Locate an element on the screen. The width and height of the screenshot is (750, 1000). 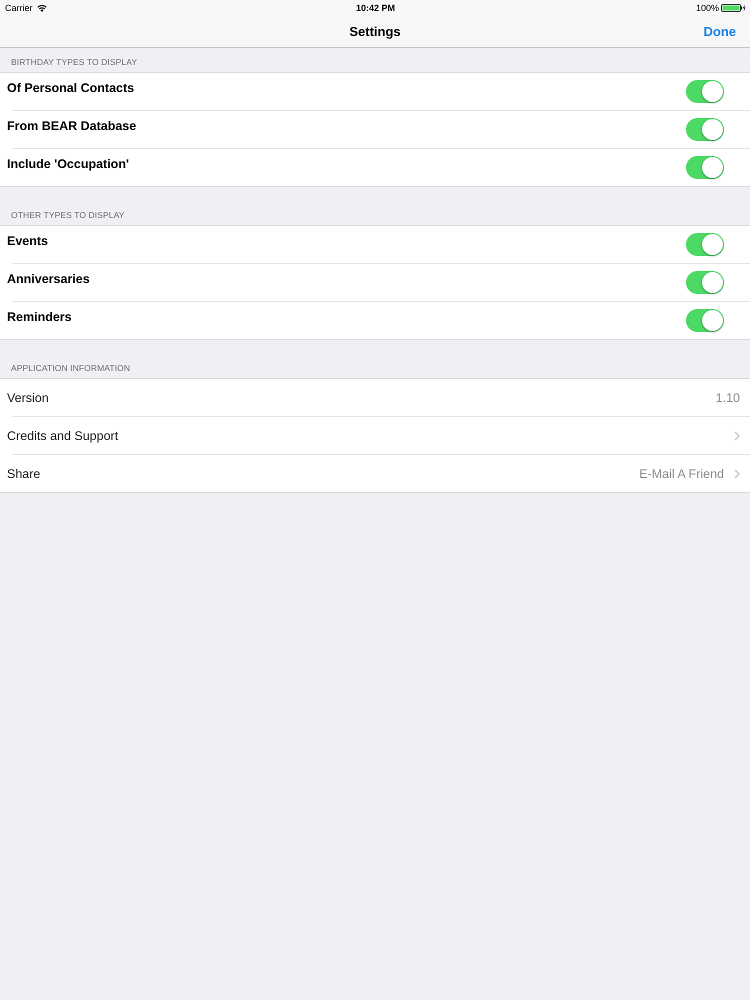
section-header: APPLICATION INFORMATION is located at coordinates (70, 368).